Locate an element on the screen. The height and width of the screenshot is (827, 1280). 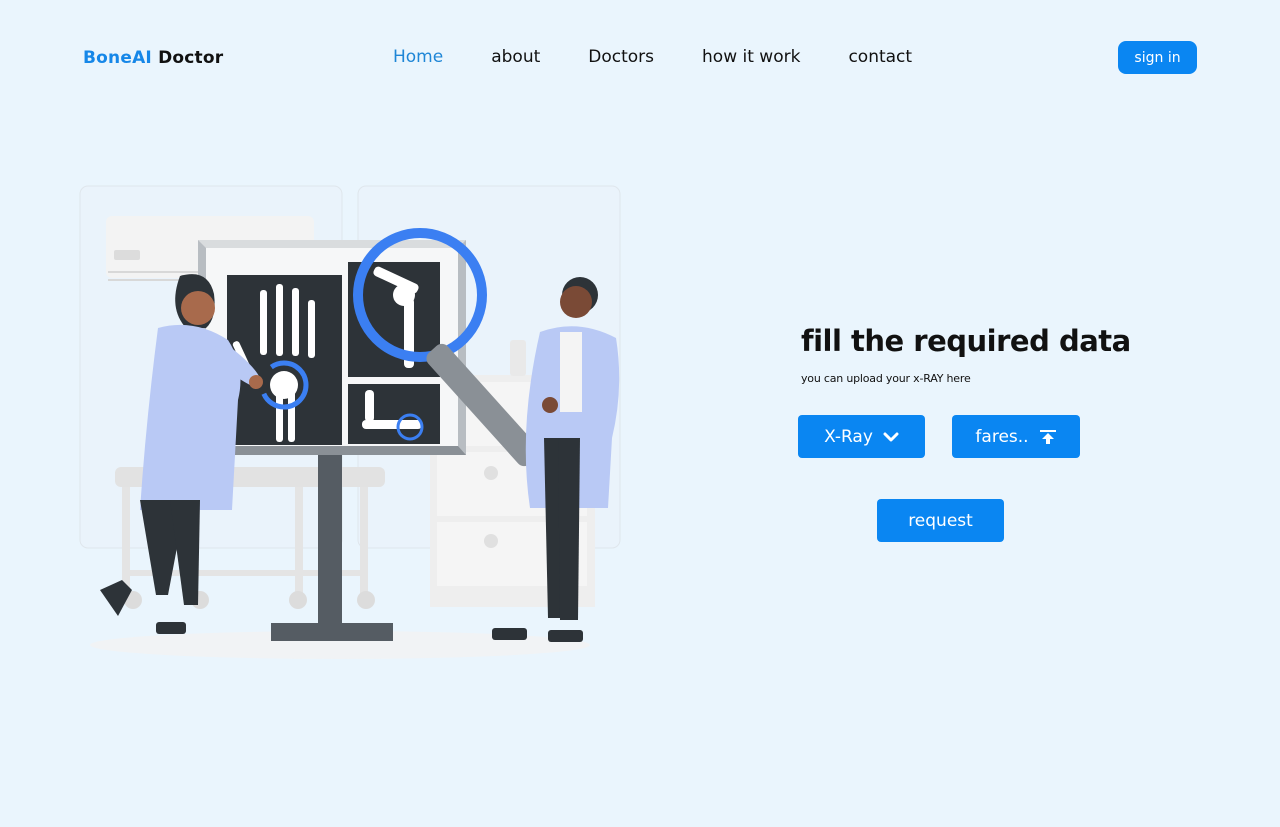
stand-base is located at coordinates (332, 632).